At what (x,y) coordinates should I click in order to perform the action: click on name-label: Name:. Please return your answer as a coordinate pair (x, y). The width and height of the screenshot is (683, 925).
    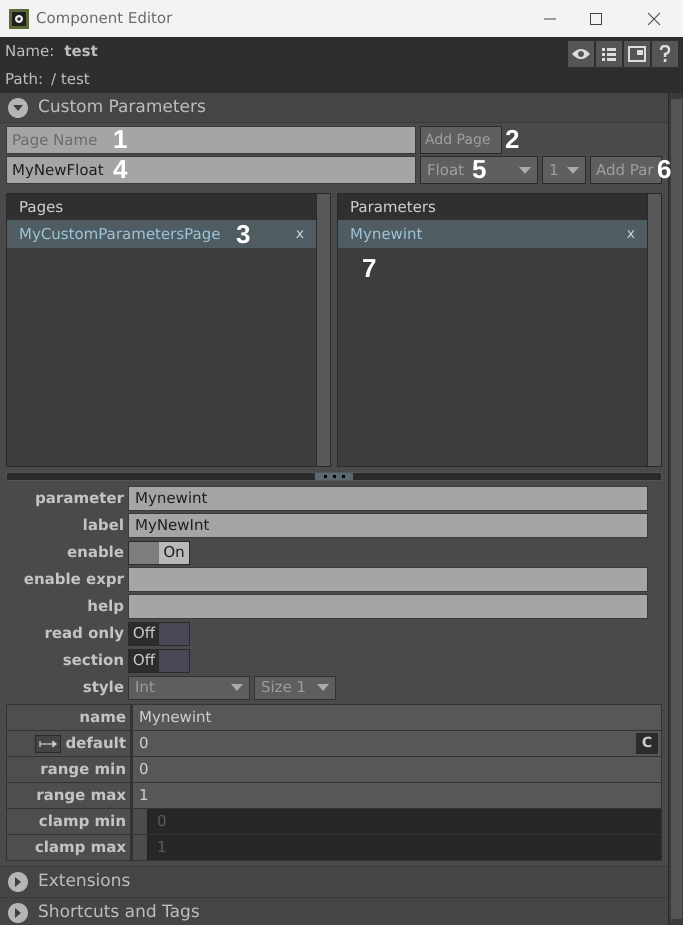
    Looking at the image, I should click on (29, 51).